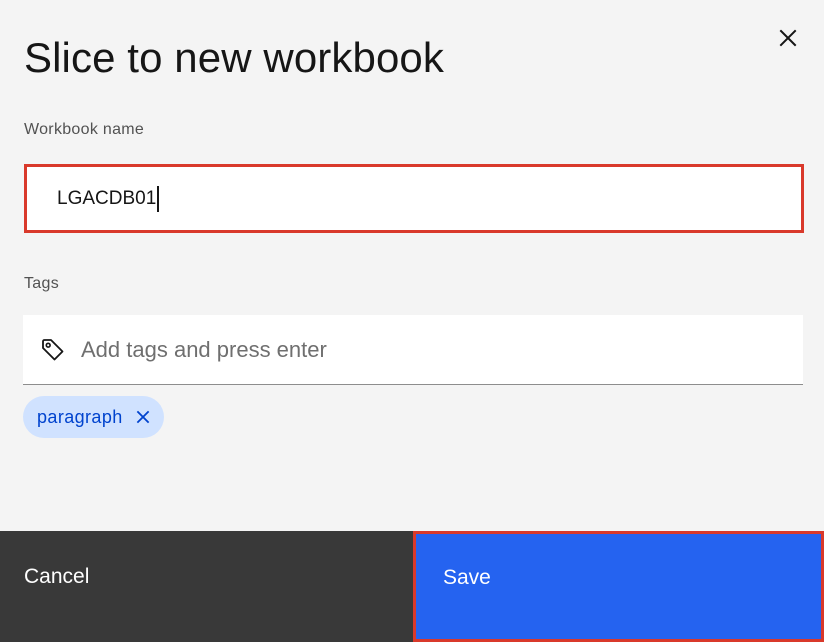  What do you see at coordinates (206, 586) in the screenshot?
I see `cancel-button: Cancel` at bounding box center [206, 586].